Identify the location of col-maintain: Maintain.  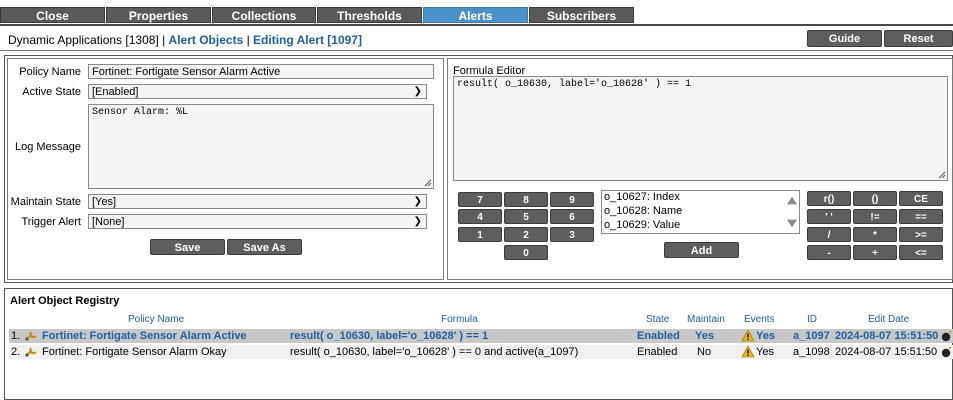
(706, 319).